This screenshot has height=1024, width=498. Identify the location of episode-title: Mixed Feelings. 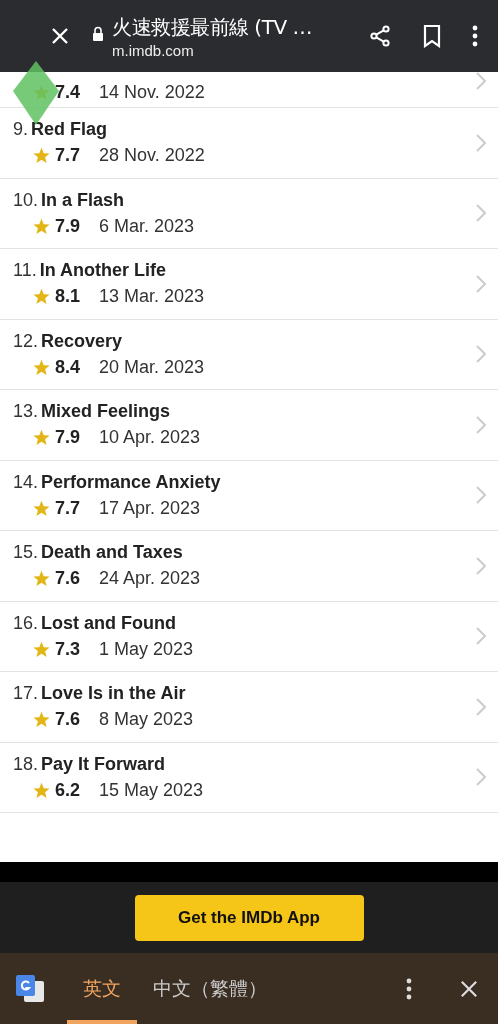
(106, 411).